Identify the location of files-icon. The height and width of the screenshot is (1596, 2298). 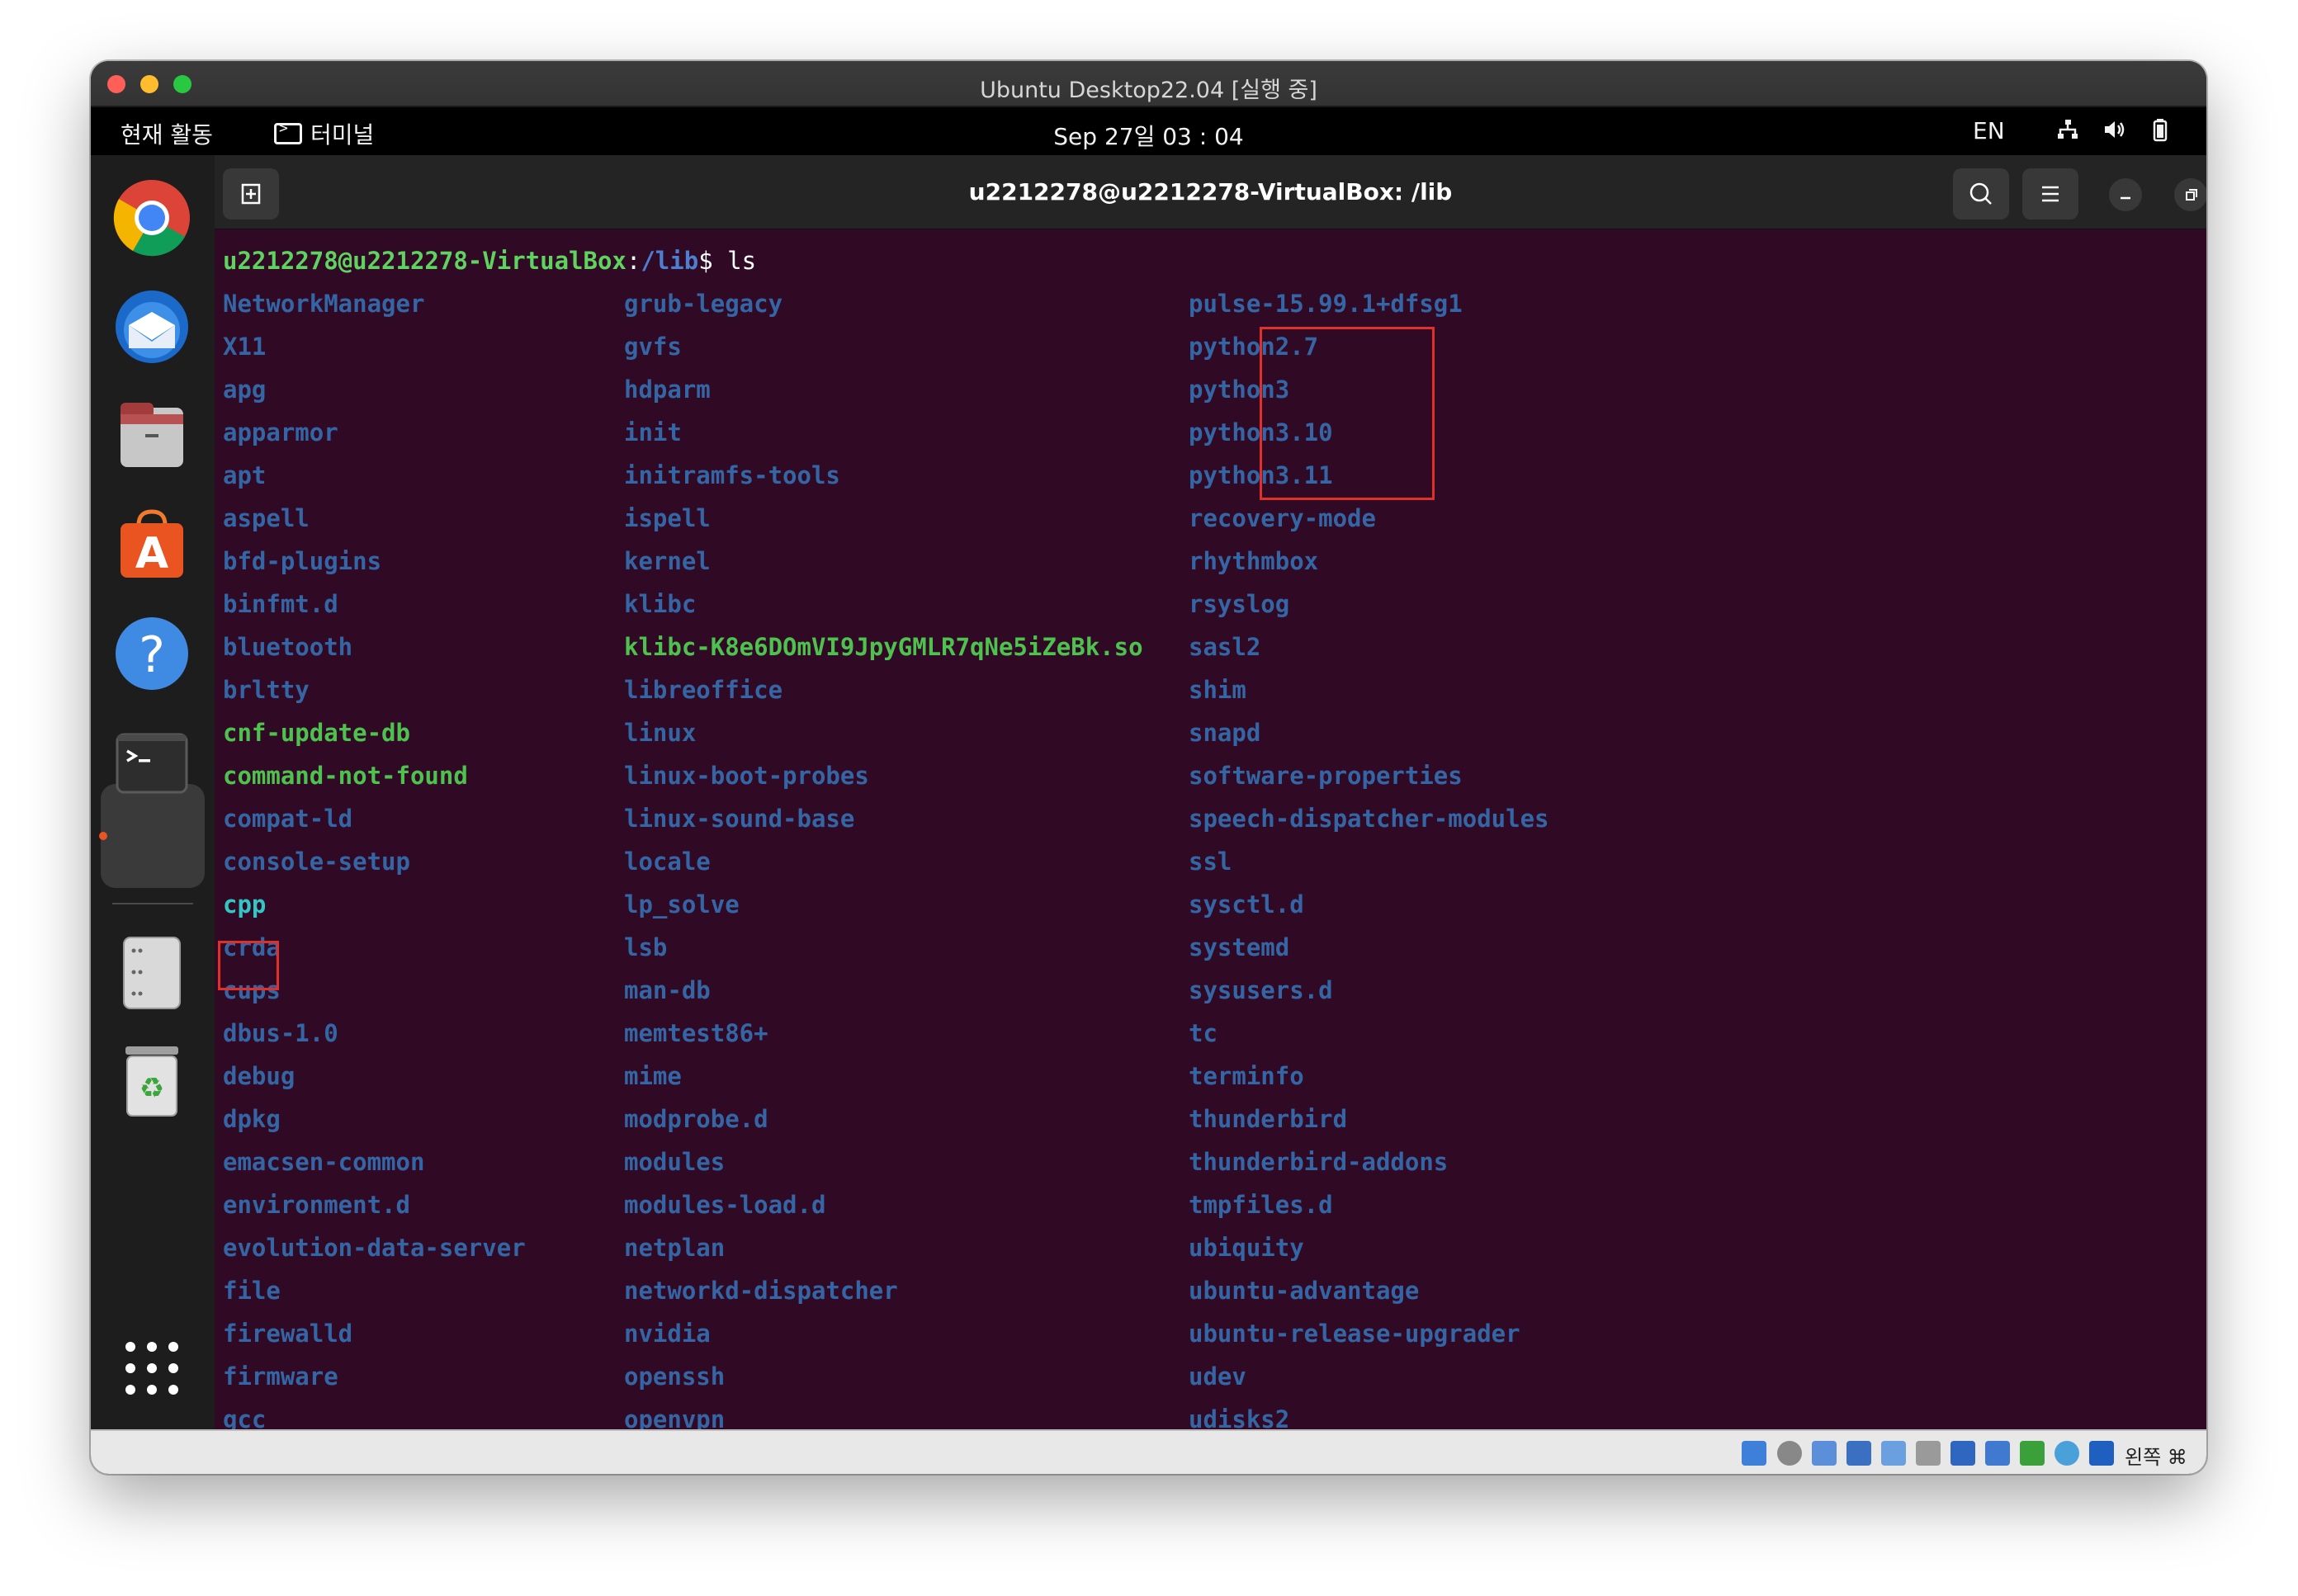
(152, 435).